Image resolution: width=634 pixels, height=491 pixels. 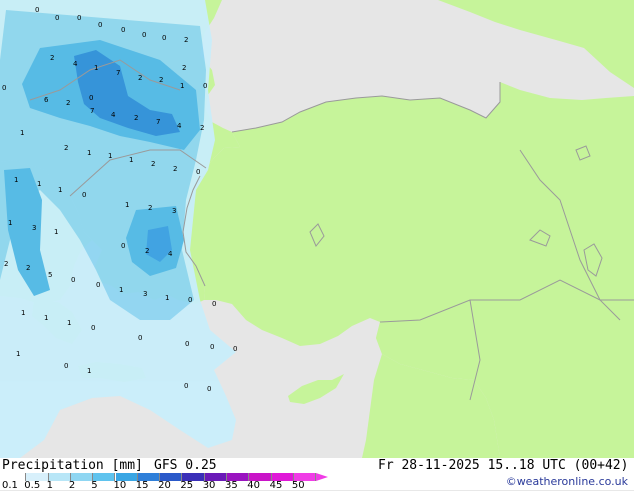 What do you see at coordinates (182, 86) in the screenshot?
I see `precip-value-15: 1` at bounding box center [182, 86].